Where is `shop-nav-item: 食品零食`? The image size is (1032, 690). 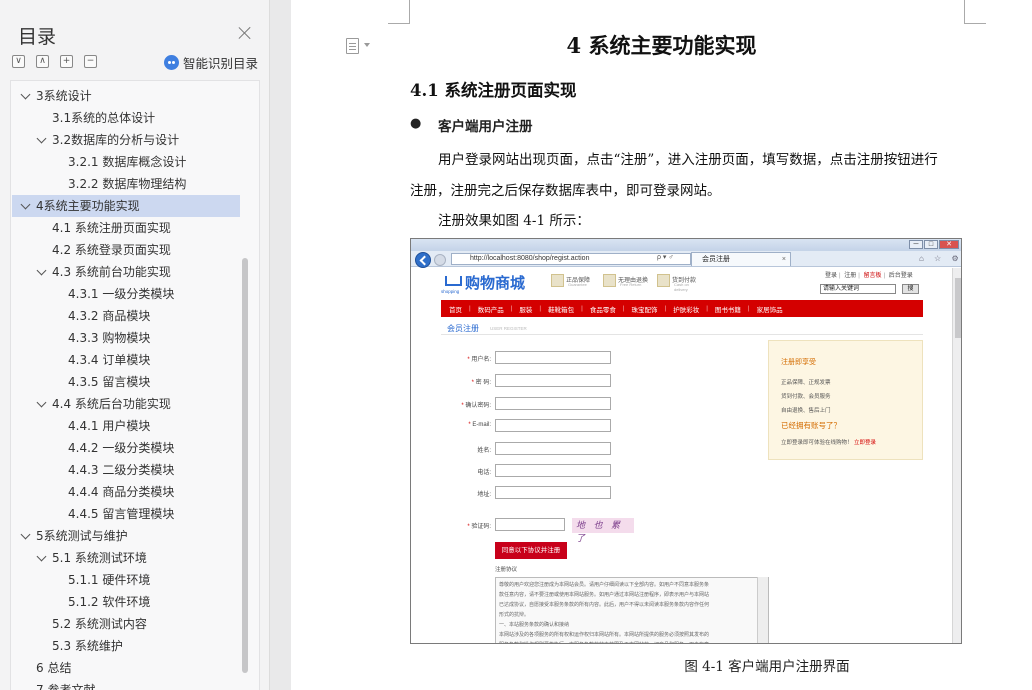 shop-nav-item: 食品零食 is located at coordinates (602, 310).